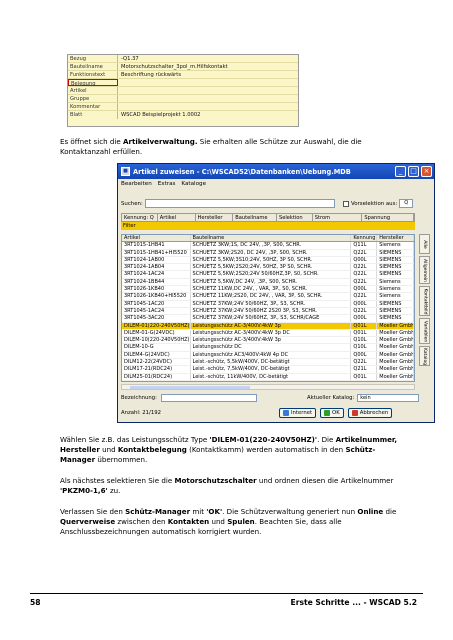 Image resolution: width=453 pixels, height=640 pixels. What do you see at coordinates (271, 347) in the screenshot?
I see `table-cell: Leistungsschütz DC` at bounding box center [271, 347].